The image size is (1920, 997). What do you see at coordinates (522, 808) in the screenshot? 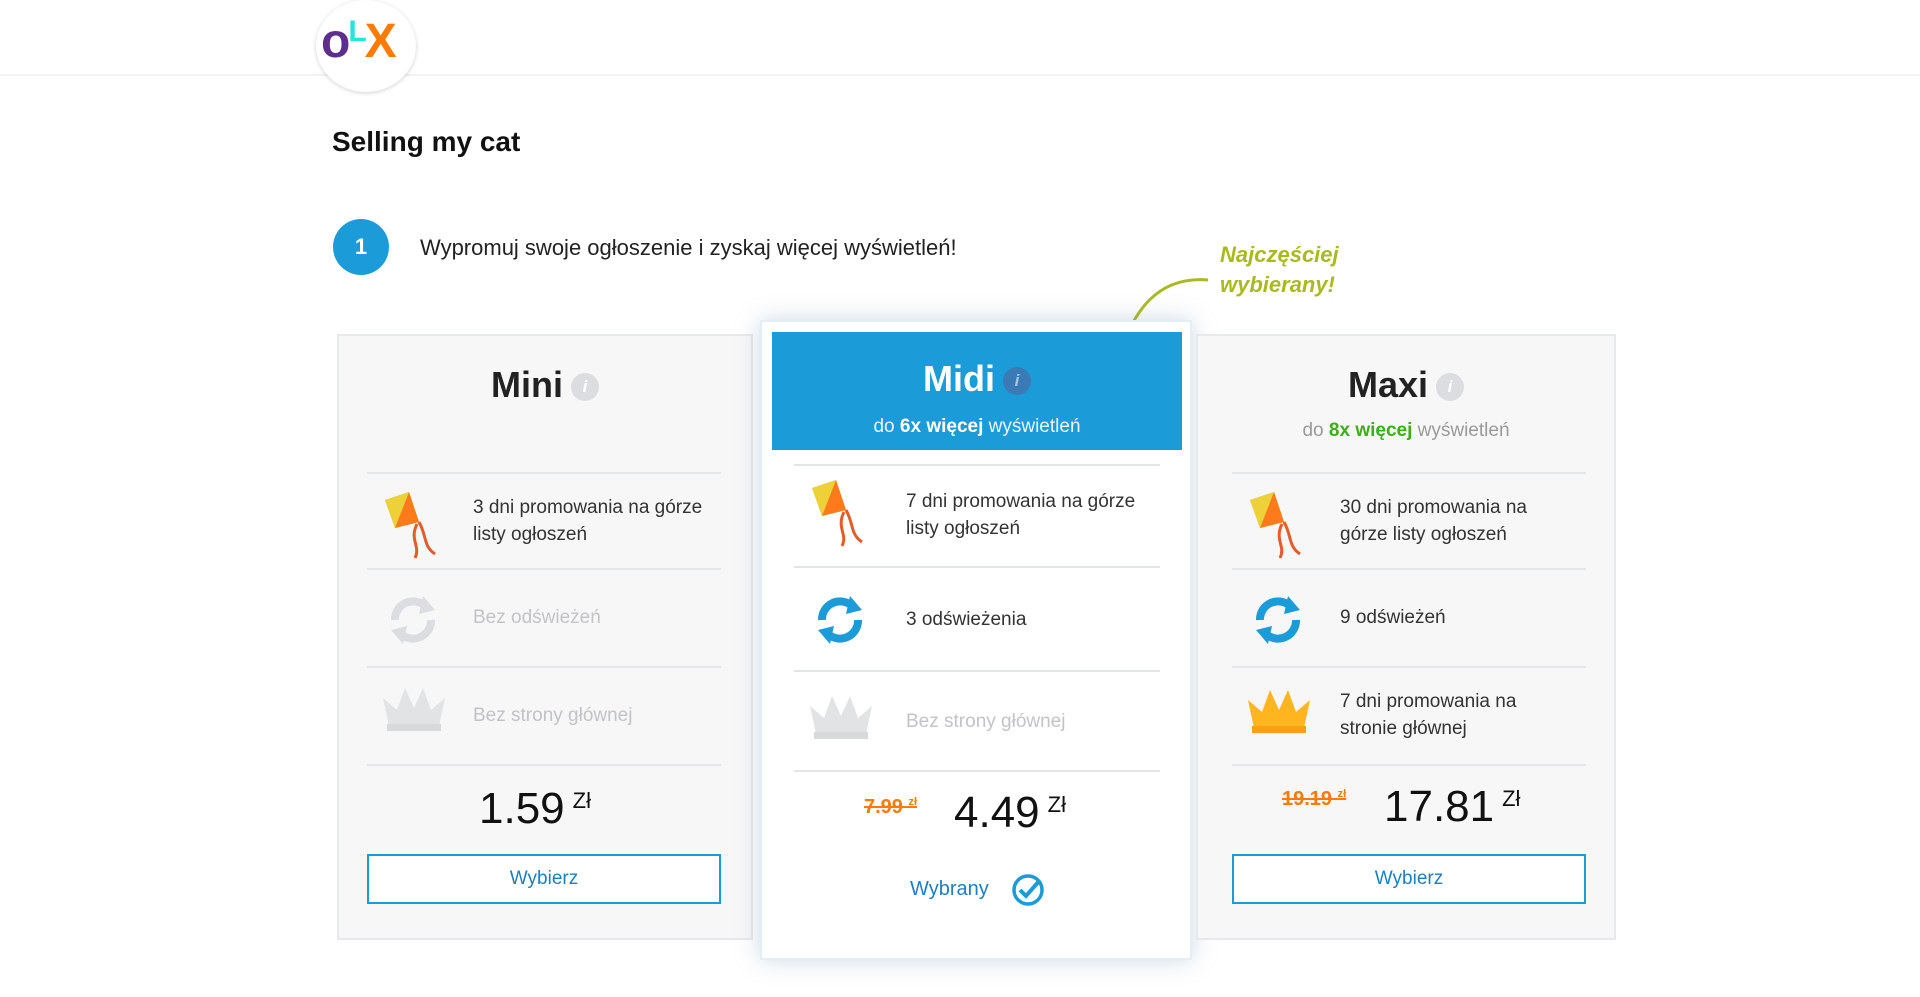
I see `price-value: 1.59` at bounding box center [522, 808].